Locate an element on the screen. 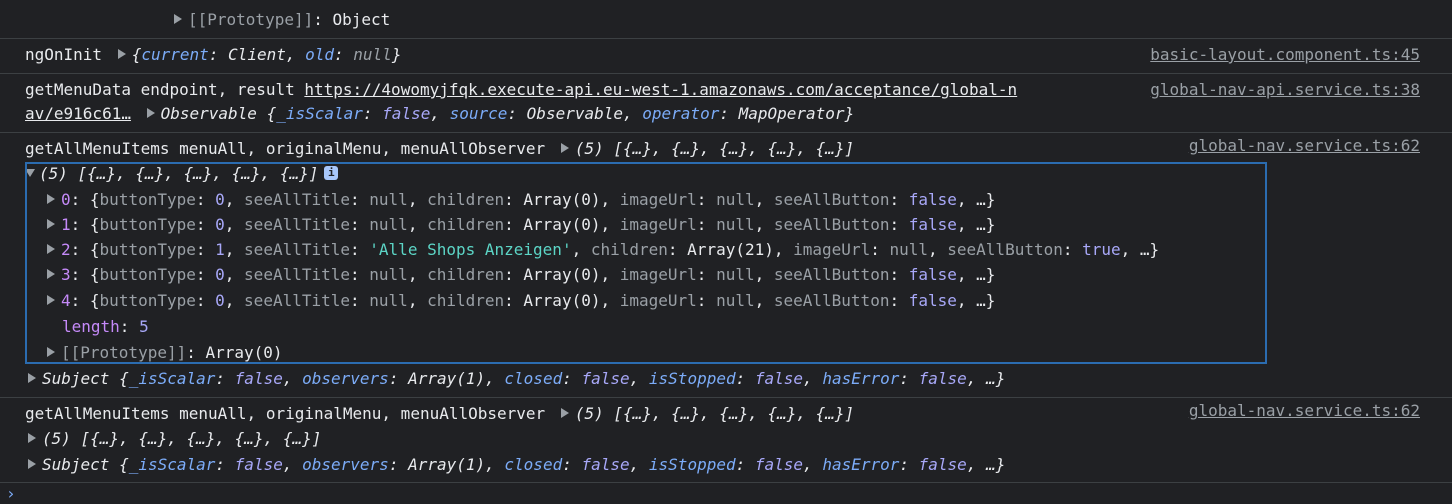 This screenshot has height=504, width=1452. observable-preview: Observable {_isScalar: false, source is located at coordinates (508, 113).